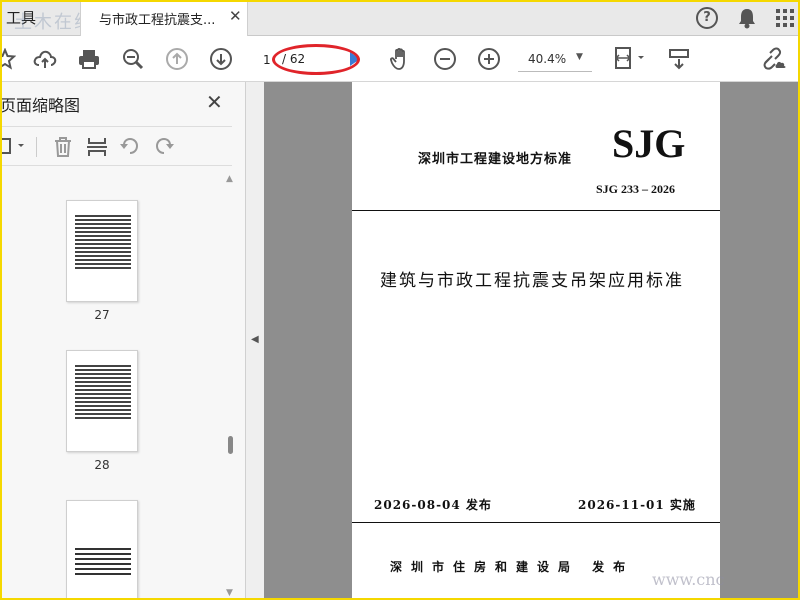 The height and width of the screenshot is (600, 800). I want to click on collapse-arrow-icon: ◀, so click(255, 339).